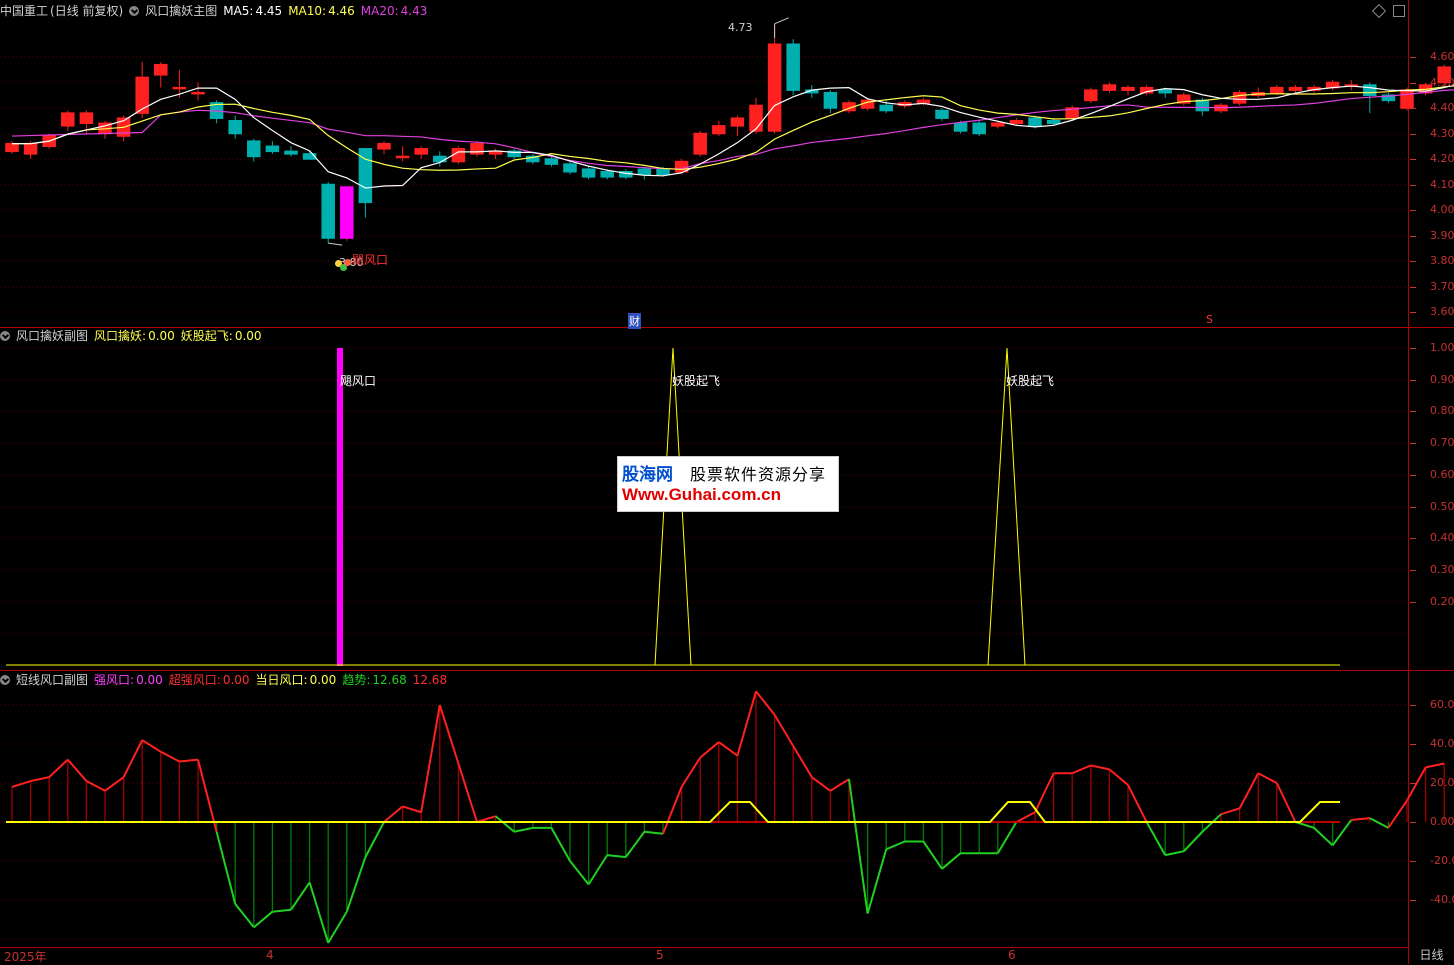 The image size is (1454, 965). Describe the element at coordinates (1442, 82) in the screenshot. I see `axis-tick-label: 4.50` at that location.